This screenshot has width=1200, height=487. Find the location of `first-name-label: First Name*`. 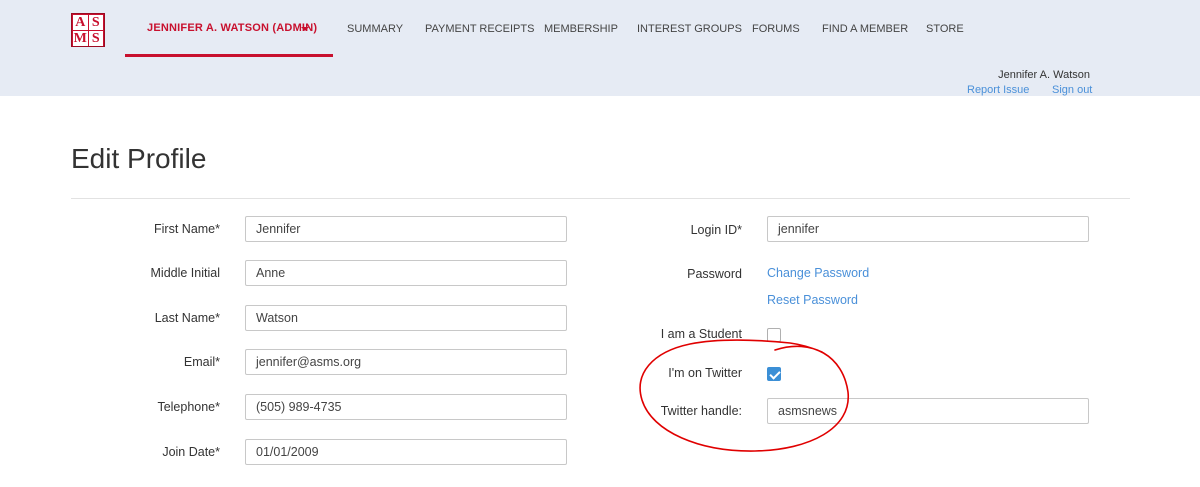

first-name-label: First Name* is located at coordinates (187, 229).